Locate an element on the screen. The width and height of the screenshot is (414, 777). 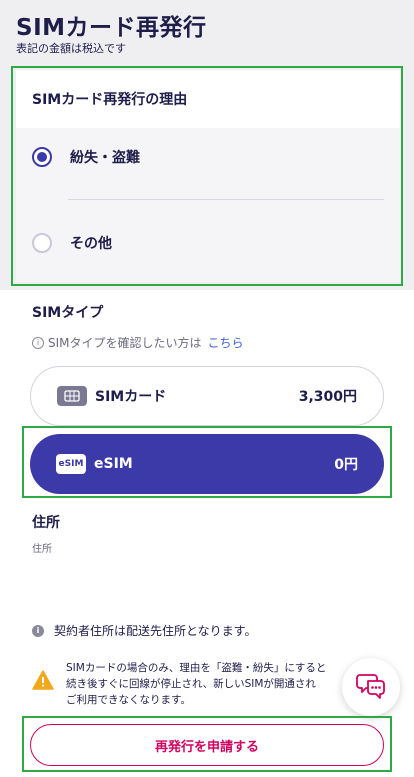
tax-note: 表記の金額は税込です is located at coordinates (71, 48).